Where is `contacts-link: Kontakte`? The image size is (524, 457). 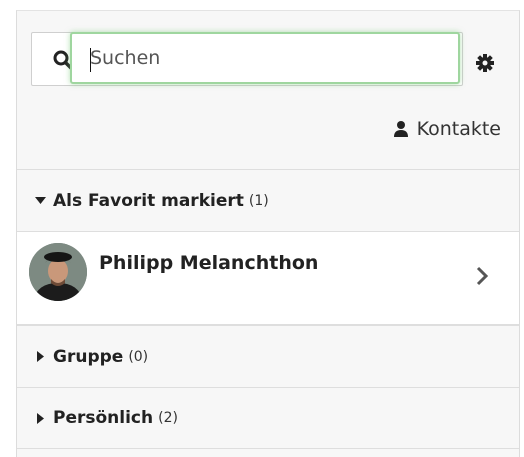
contacts-link: Kontakte is located at coordinates (447, 129).